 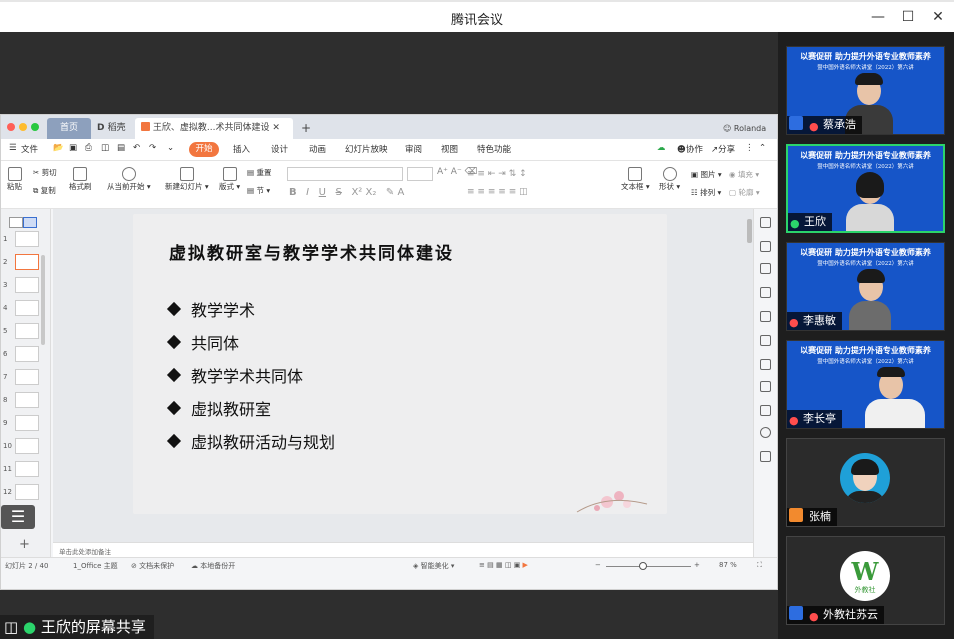 I want to click on subscript-icon: X₂, so click(x=371, y=192).